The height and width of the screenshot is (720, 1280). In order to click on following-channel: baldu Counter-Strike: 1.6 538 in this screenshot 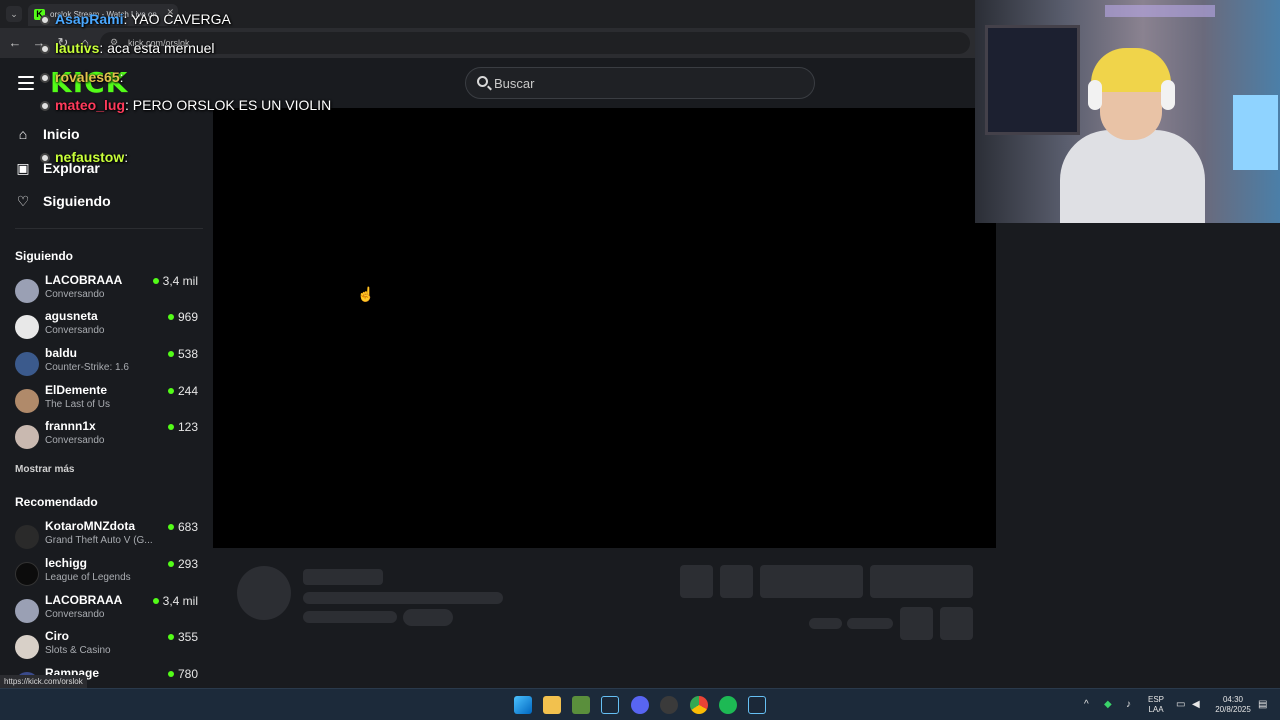, I will do `click(110, 363)`.